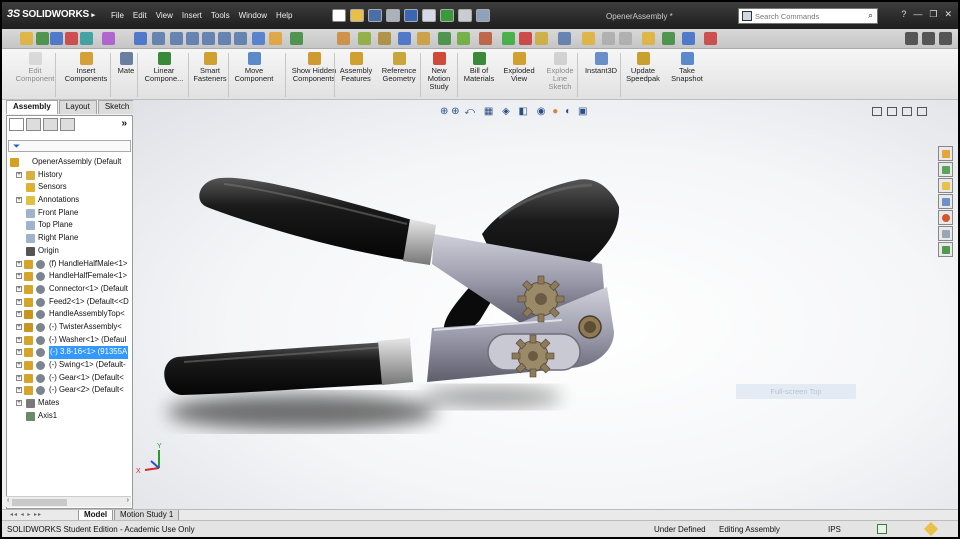 The width and height of the screenshot is (960, 539). What do you see at coordinates (393, 15) in the screenshot?
I see `print-icon` at bounding box center [393, 15].